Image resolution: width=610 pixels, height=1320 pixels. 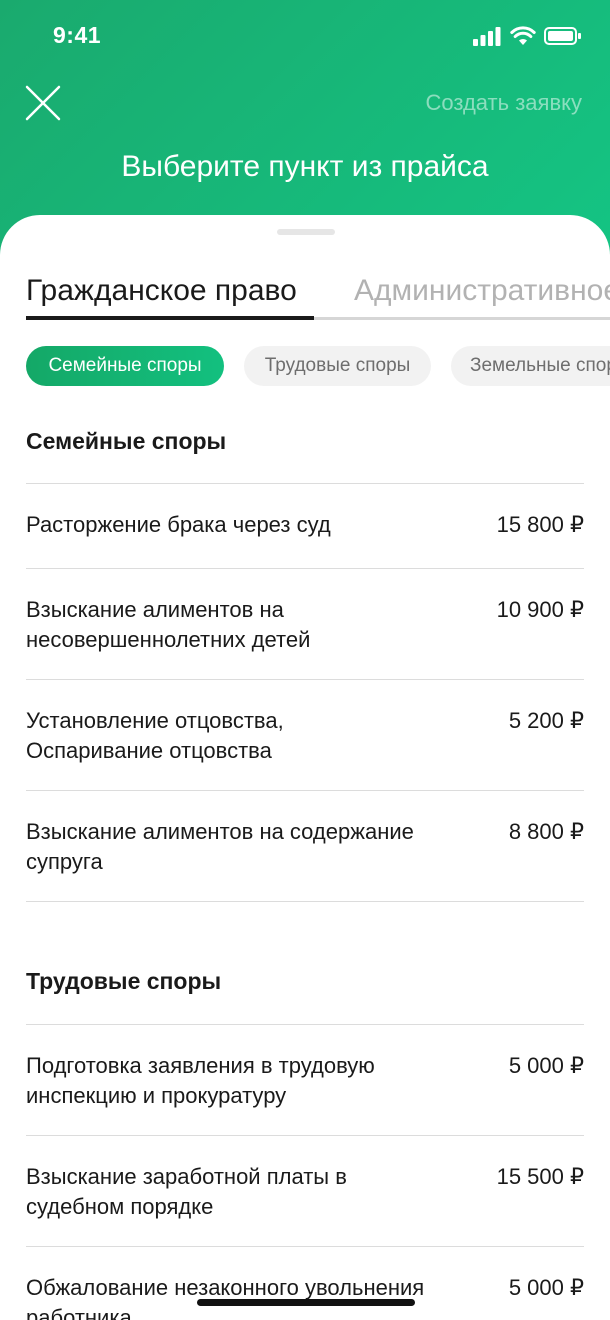 What do you see at coordinates (503, 103) in the screenshot?
I see `create-request-link: Создать заявку` at bounding box center [503, 103].